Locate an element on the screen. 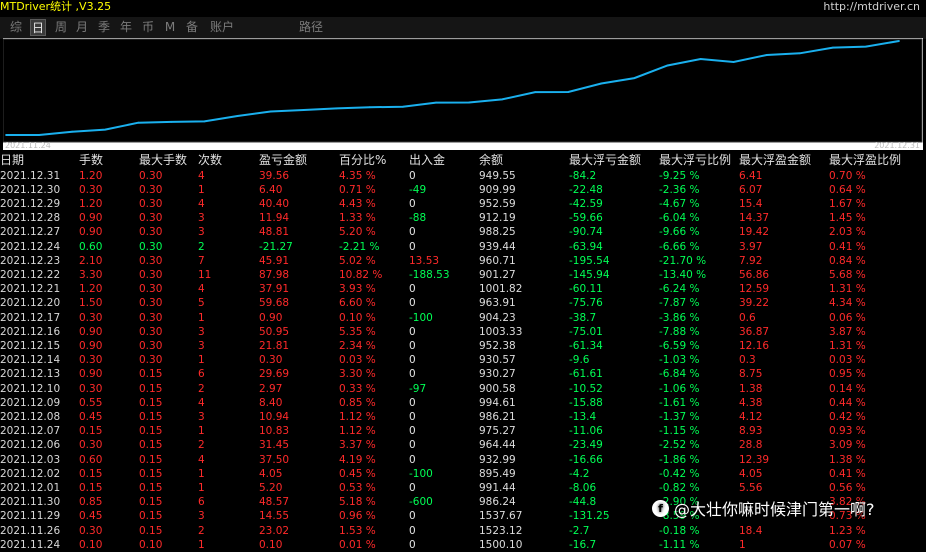 This screenshot has height=552, width=926. period-tab: 综 is located at coordinates (16, 27).